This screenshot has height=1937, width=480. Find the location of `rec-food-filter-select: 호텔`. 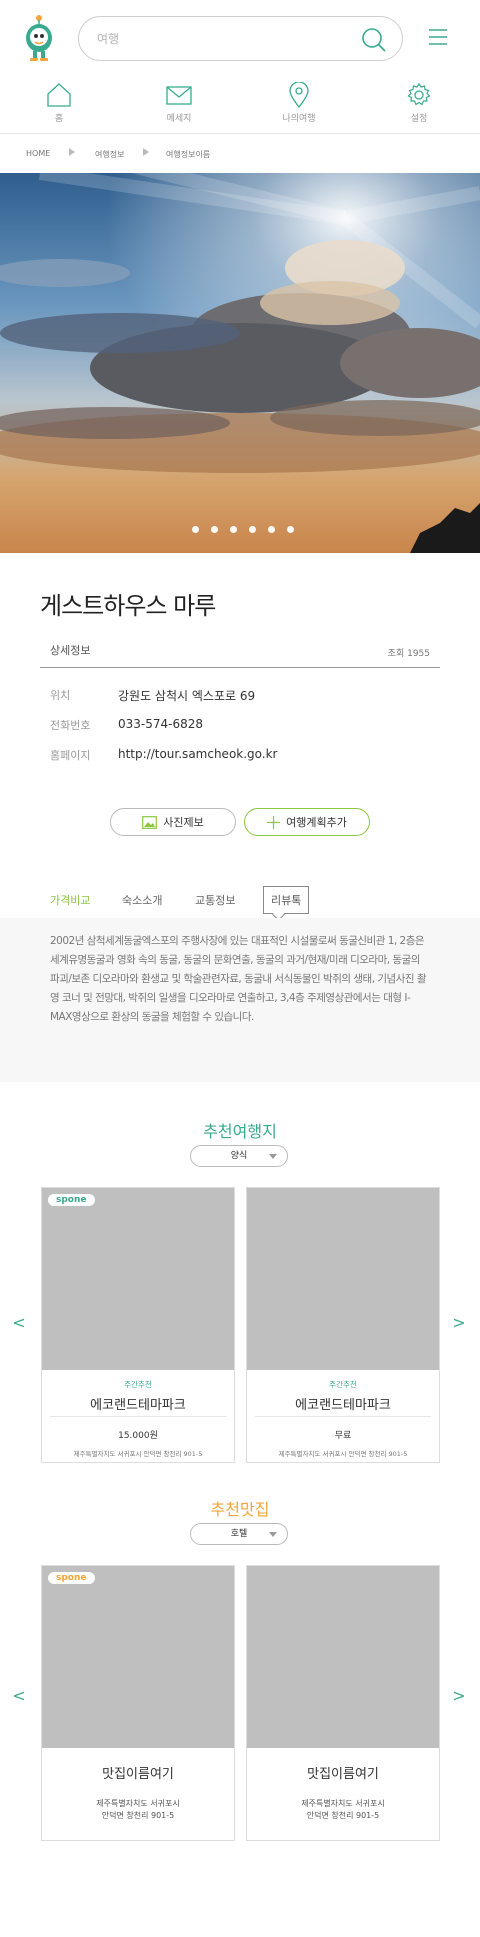

rec-food-filter-select: 호텔 is located at coordinates (239, 1534).